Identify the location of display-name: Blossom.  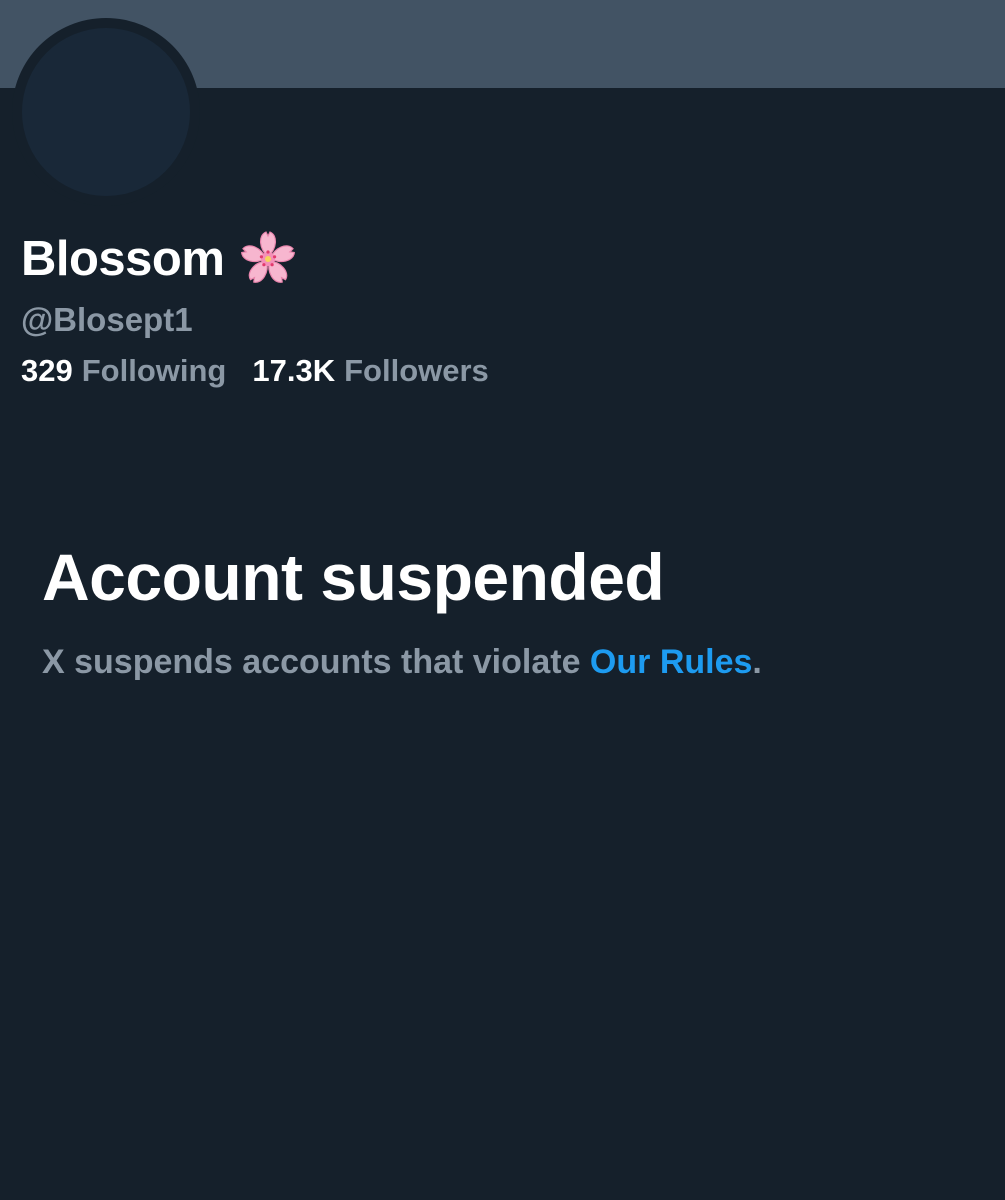
(159, 259).